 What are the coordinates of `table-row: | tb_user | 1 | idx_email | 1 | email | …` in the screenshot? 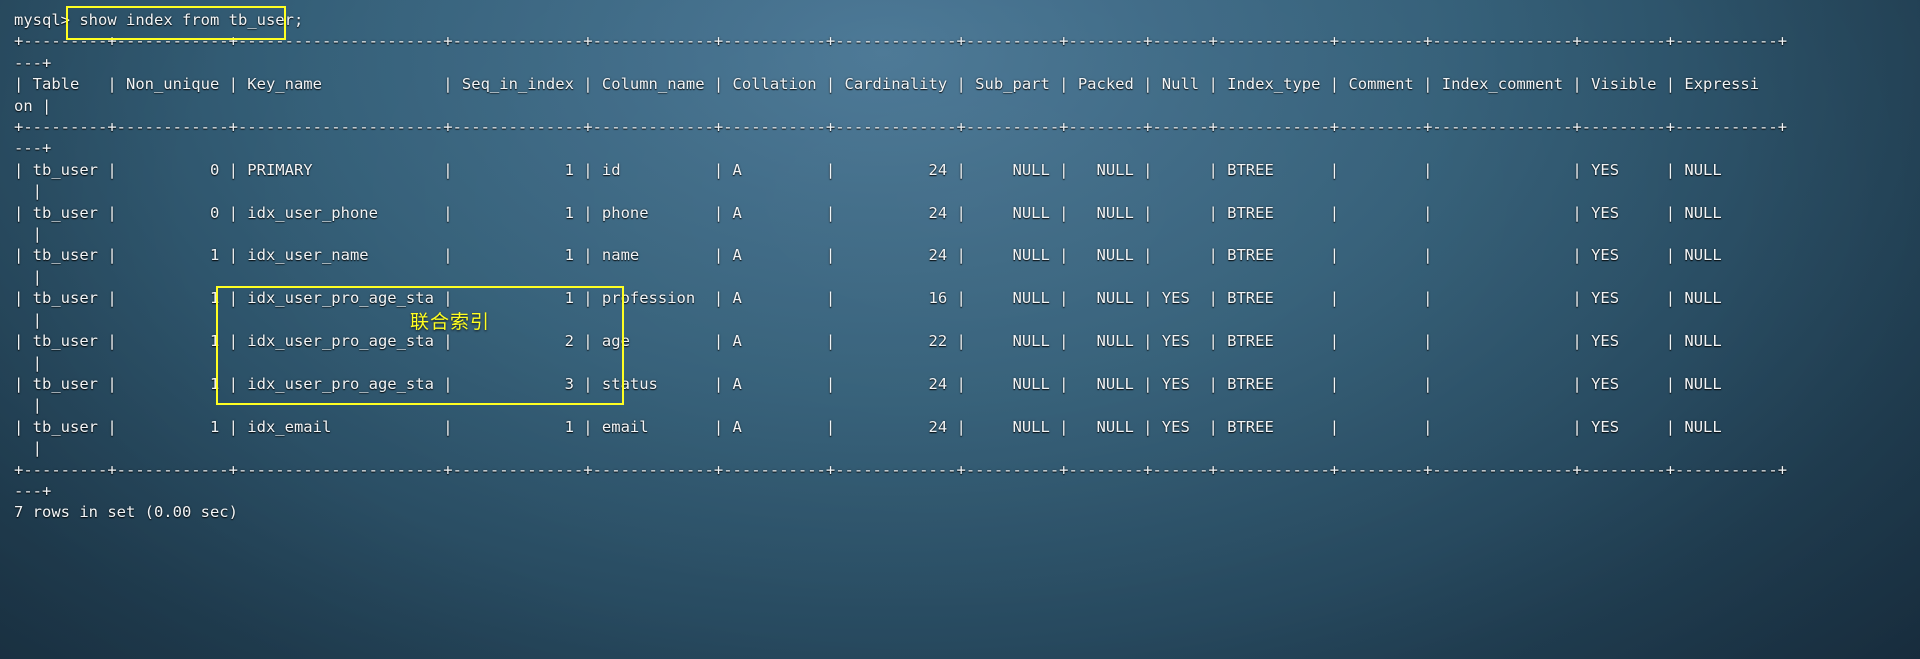 It's located at (891, 426).